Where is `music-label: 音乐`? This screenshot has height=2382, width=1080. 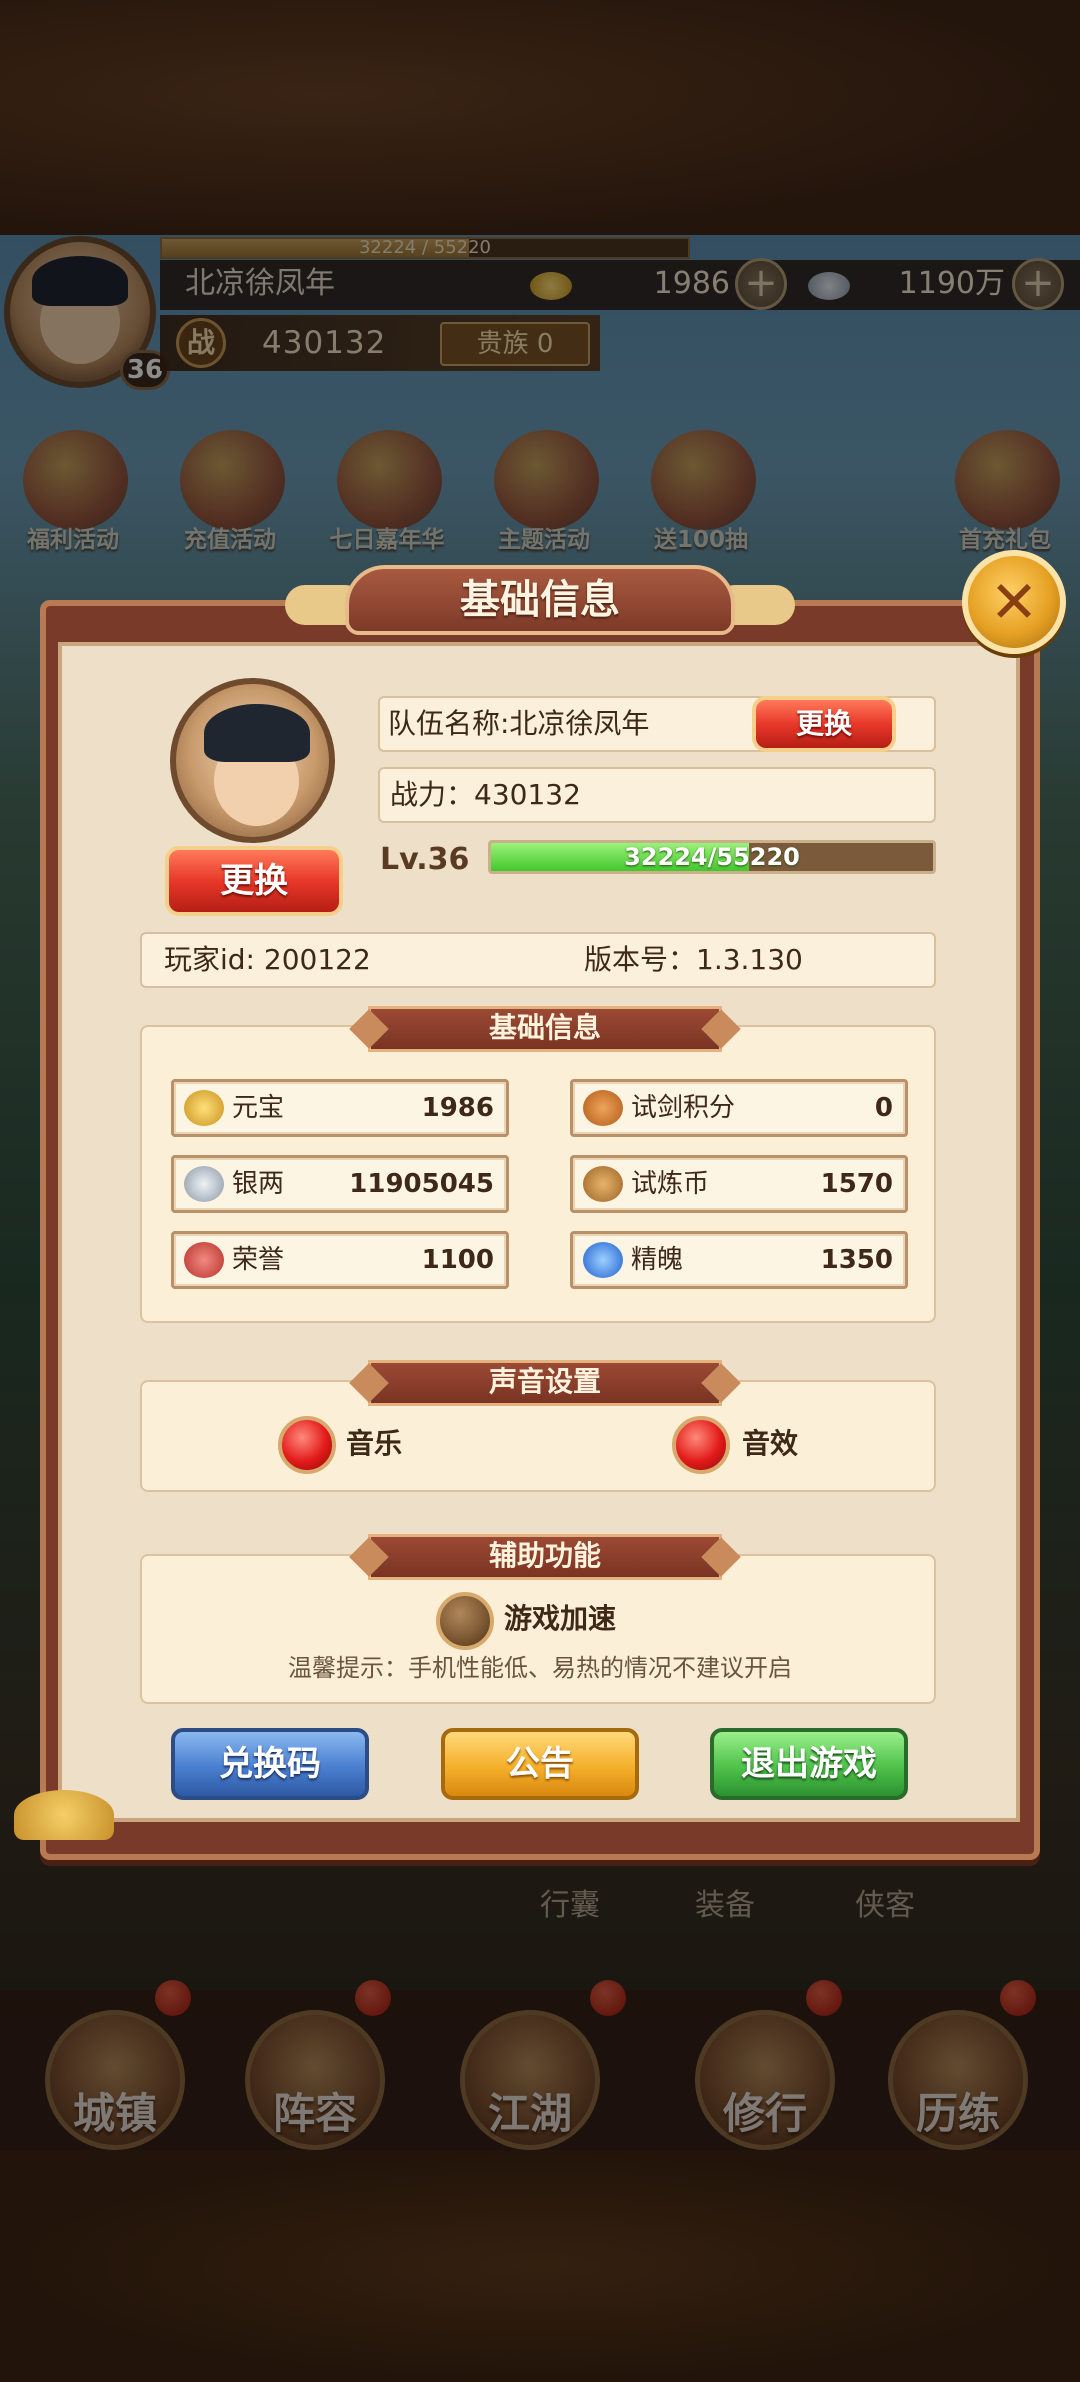
music-label: 音乐 is located at coordinates (374, 1443).